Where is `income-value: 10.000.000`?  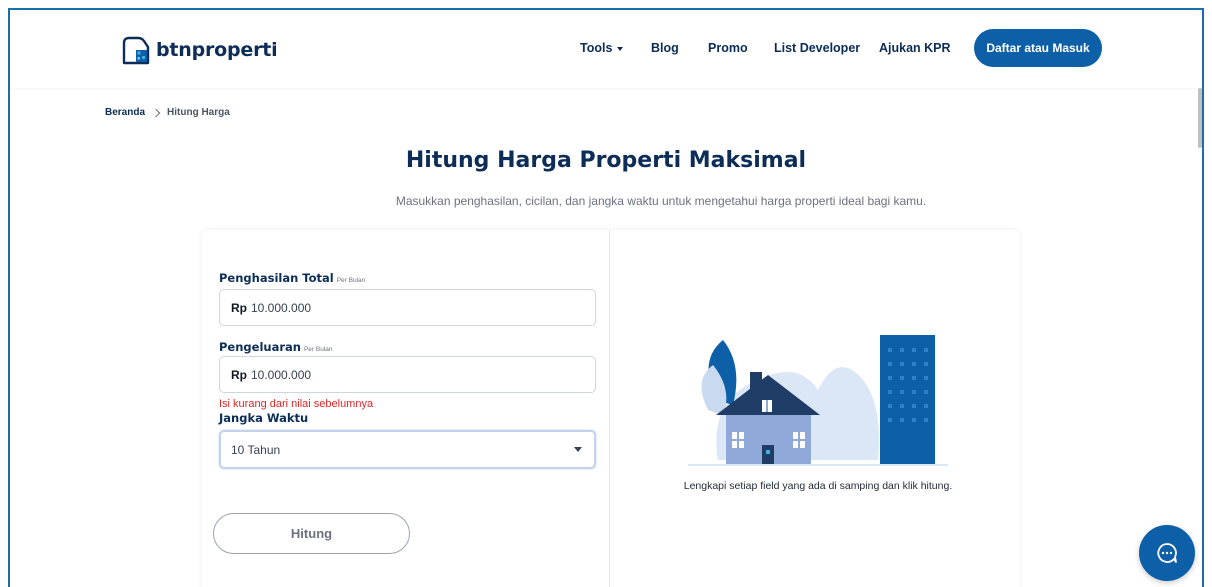
income-value: 10.000.000 is located at coordinates (281, 307).